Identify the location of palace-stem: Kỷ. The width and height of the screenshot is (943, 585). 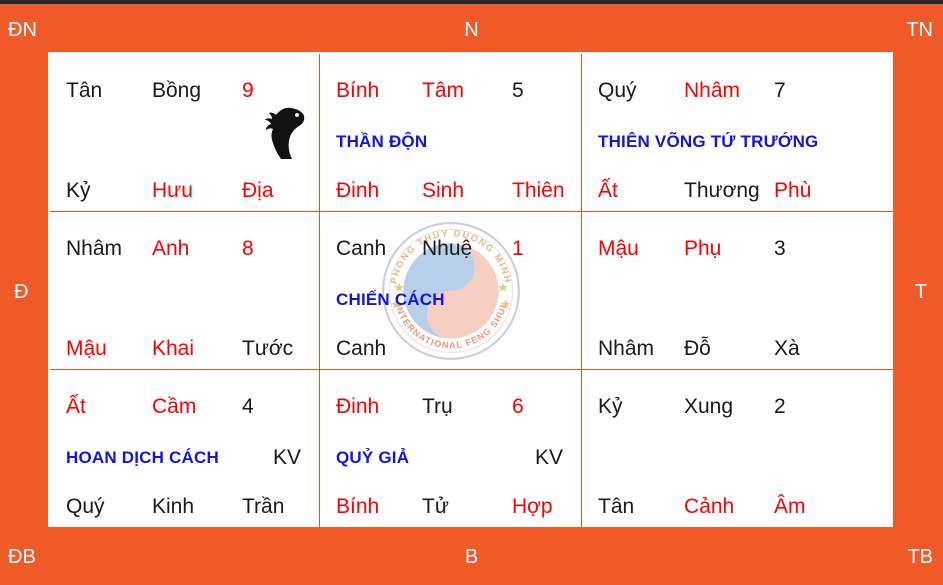
(610, 406).